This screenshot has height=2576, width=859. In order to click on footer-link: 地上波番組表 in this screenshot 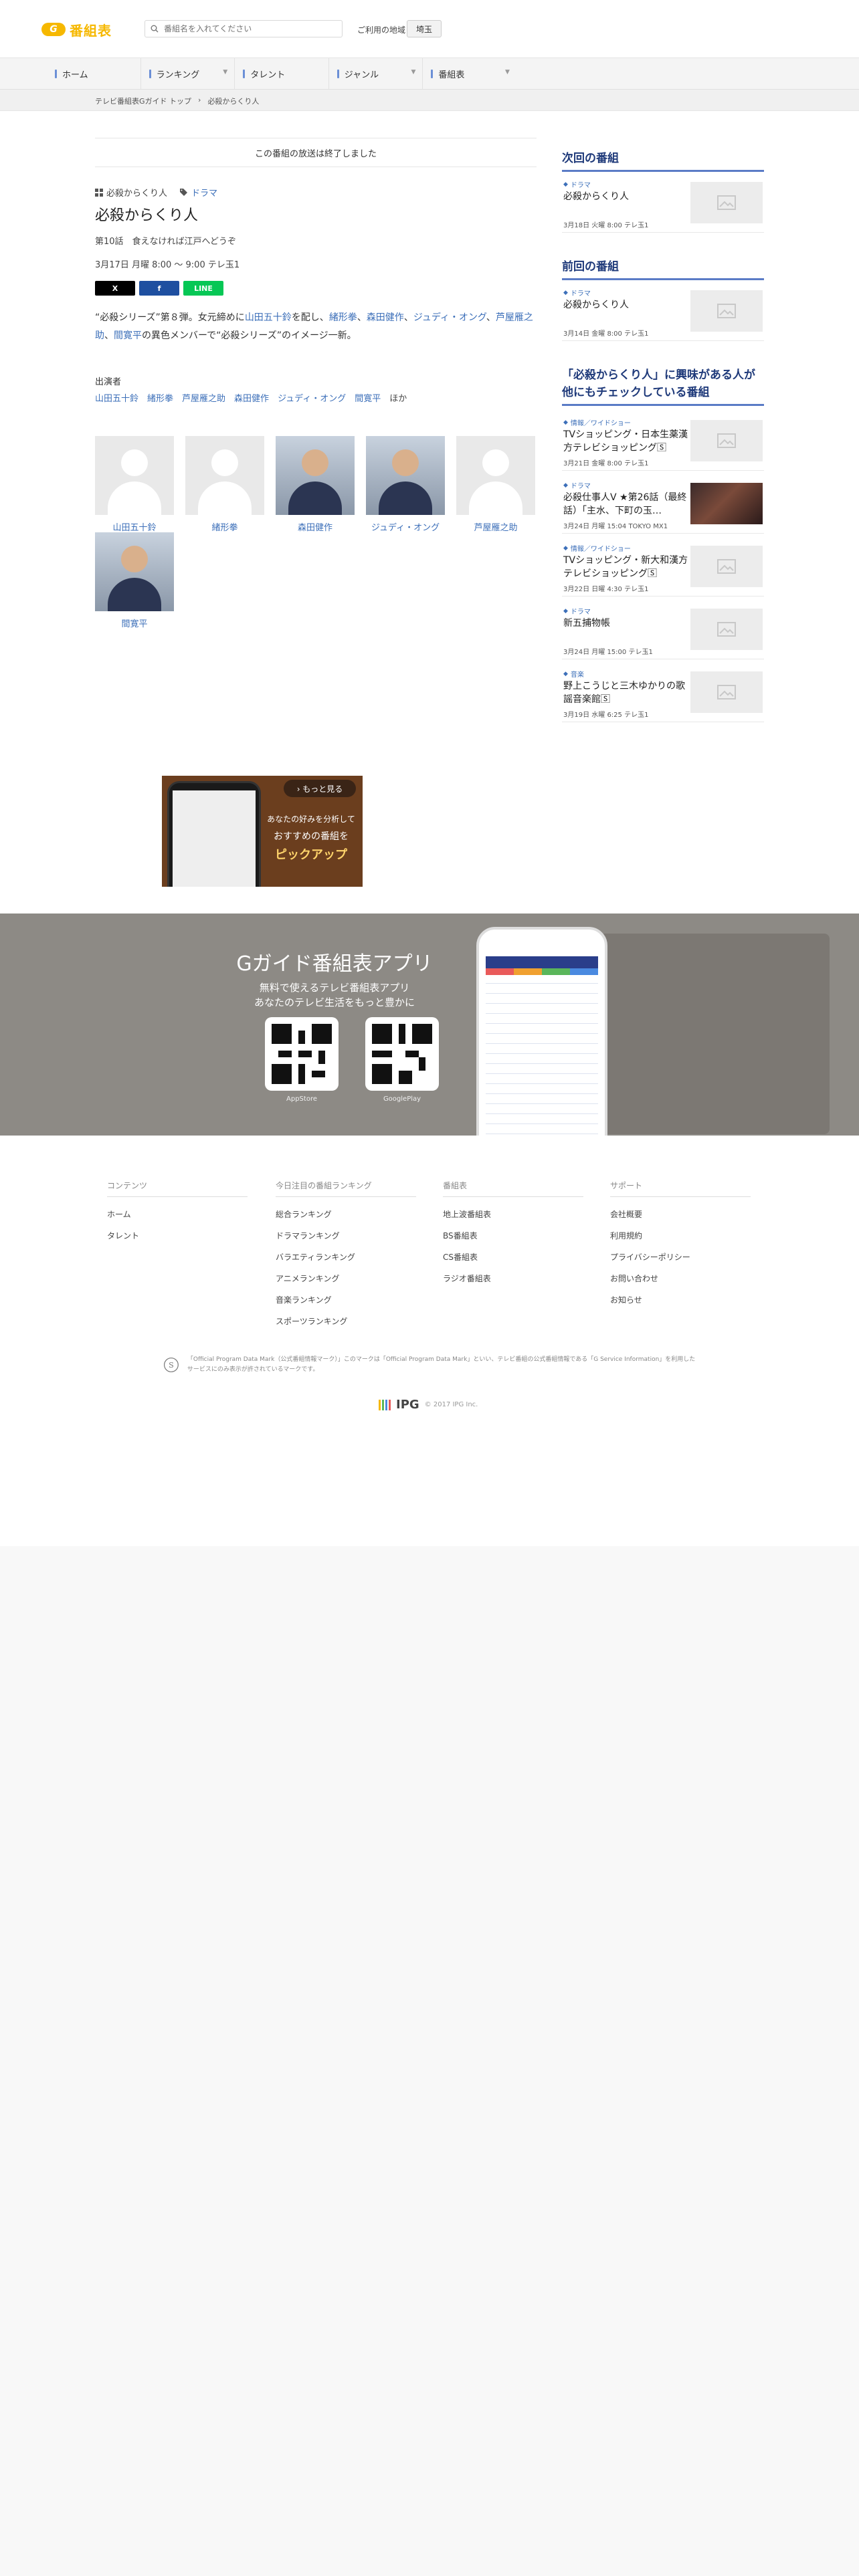, I will do `click(513, 1214)`.